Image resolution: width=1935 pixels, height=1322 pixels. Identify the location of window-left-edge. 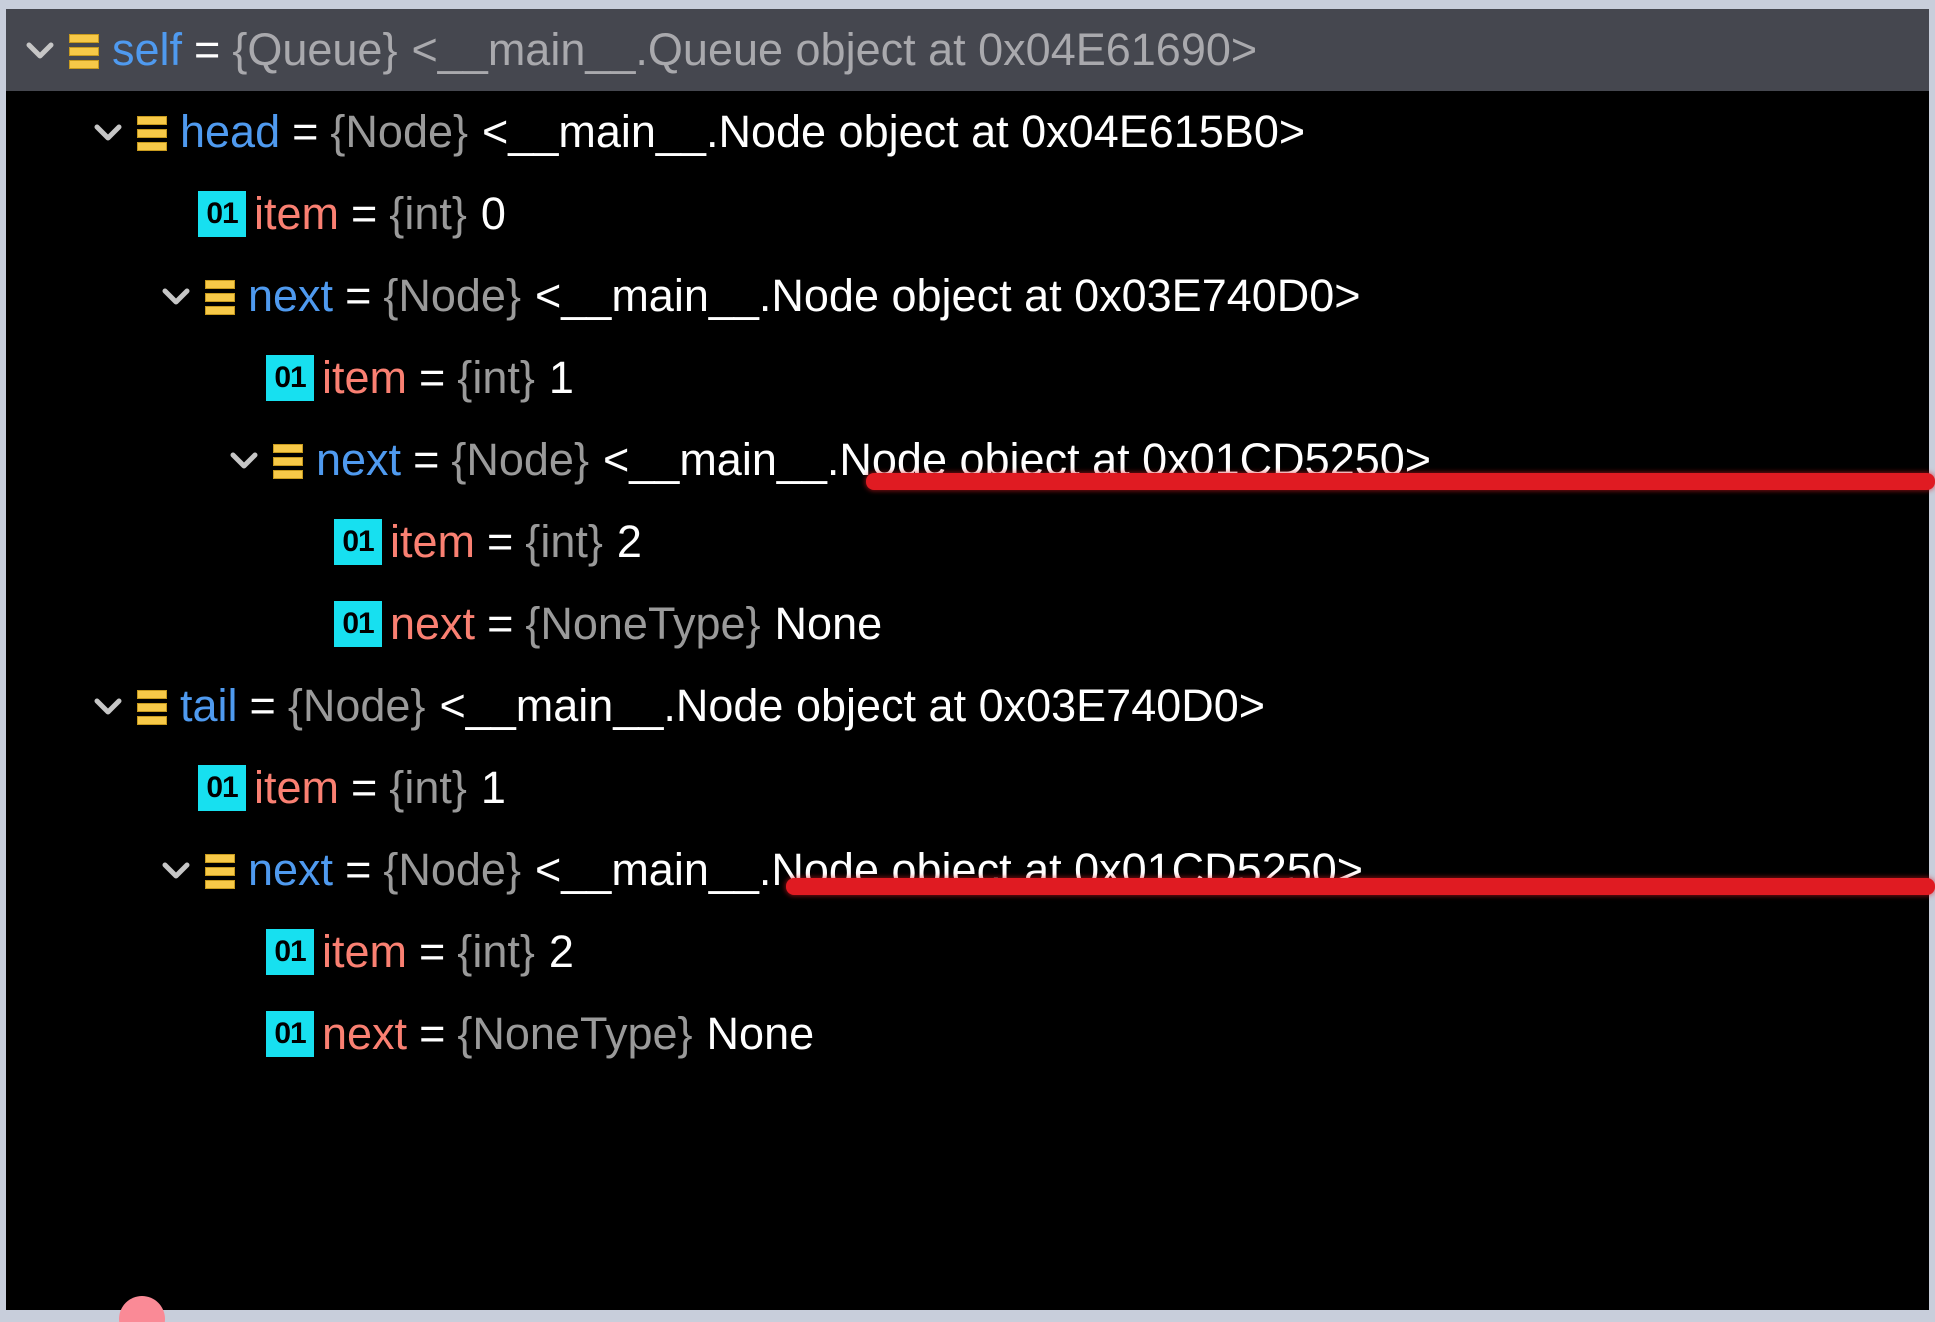
(3, 661).